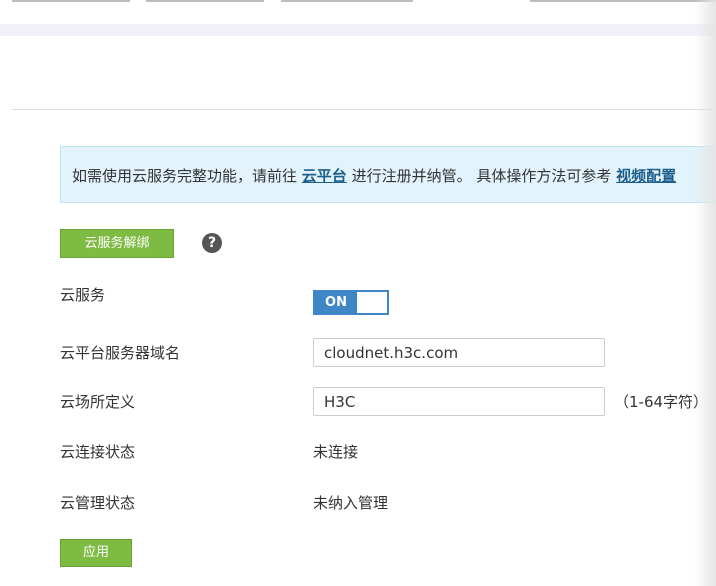 This screenshot has height=586, width=716. Describe the element at coordinates (705, 293) in the screenshot. I see `edge-shadow` at that location.